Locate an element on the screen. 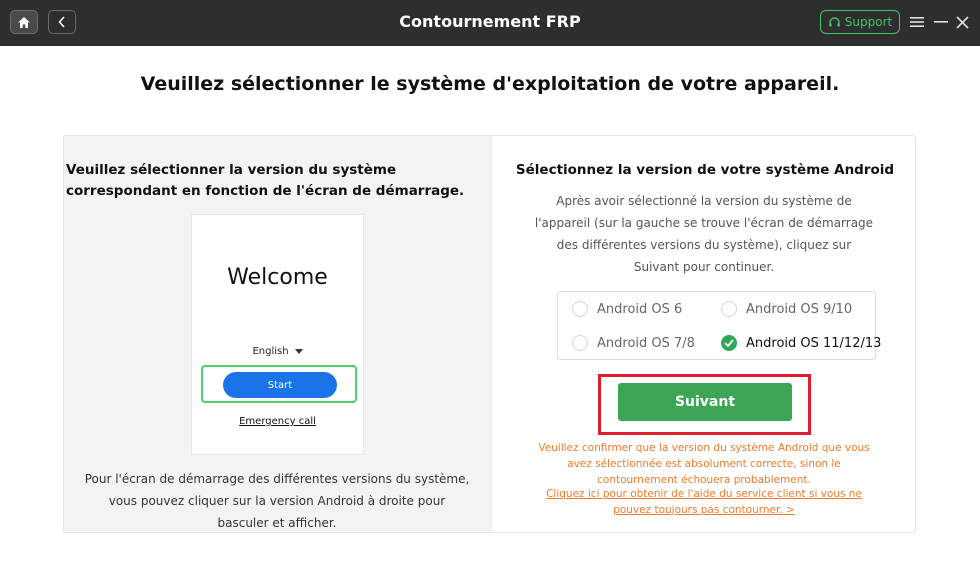 This screenshot has width=980, height=582. os-option-label: Android OS 11/12/13 is located at coordinates (814, 343).